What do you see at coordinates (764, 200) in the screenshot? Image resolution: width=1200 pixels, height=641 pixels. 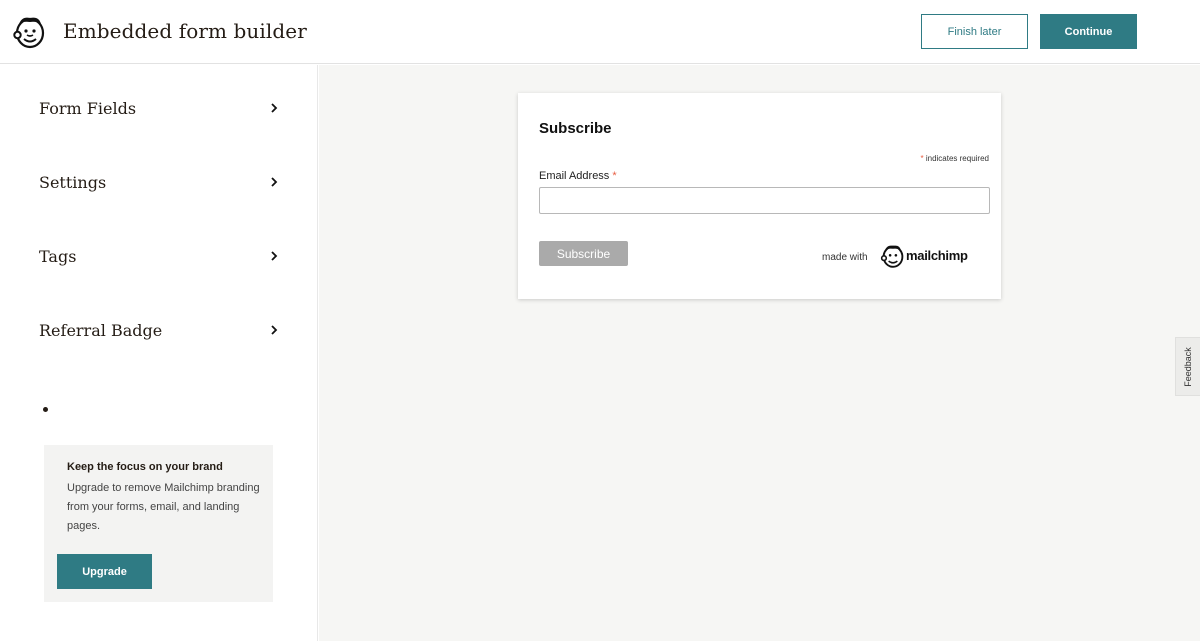 I see `email-input` at bounding box center [764, 200].